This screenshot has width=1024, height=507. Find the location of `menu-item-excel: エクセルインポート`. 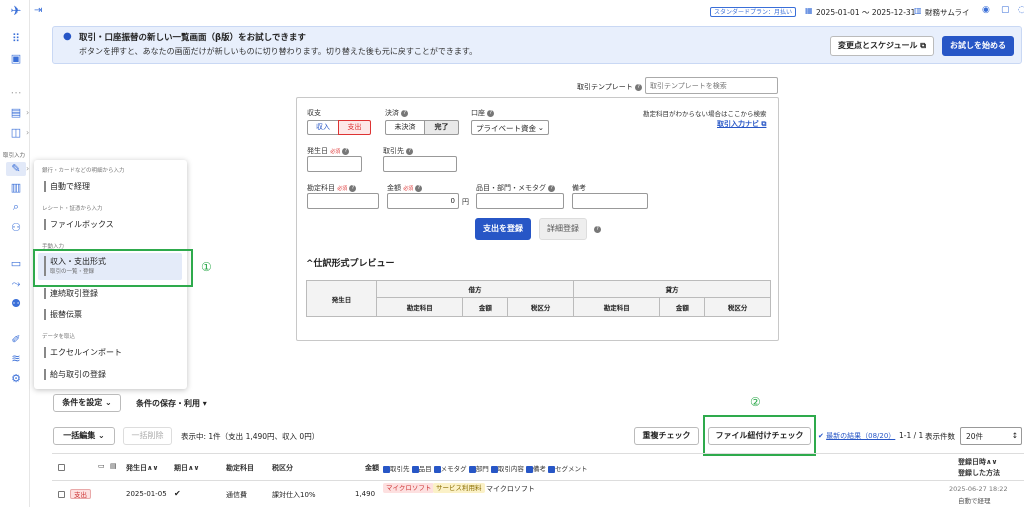

menu-item-excel: エクセルインポート is located at coordinates (83, 352).